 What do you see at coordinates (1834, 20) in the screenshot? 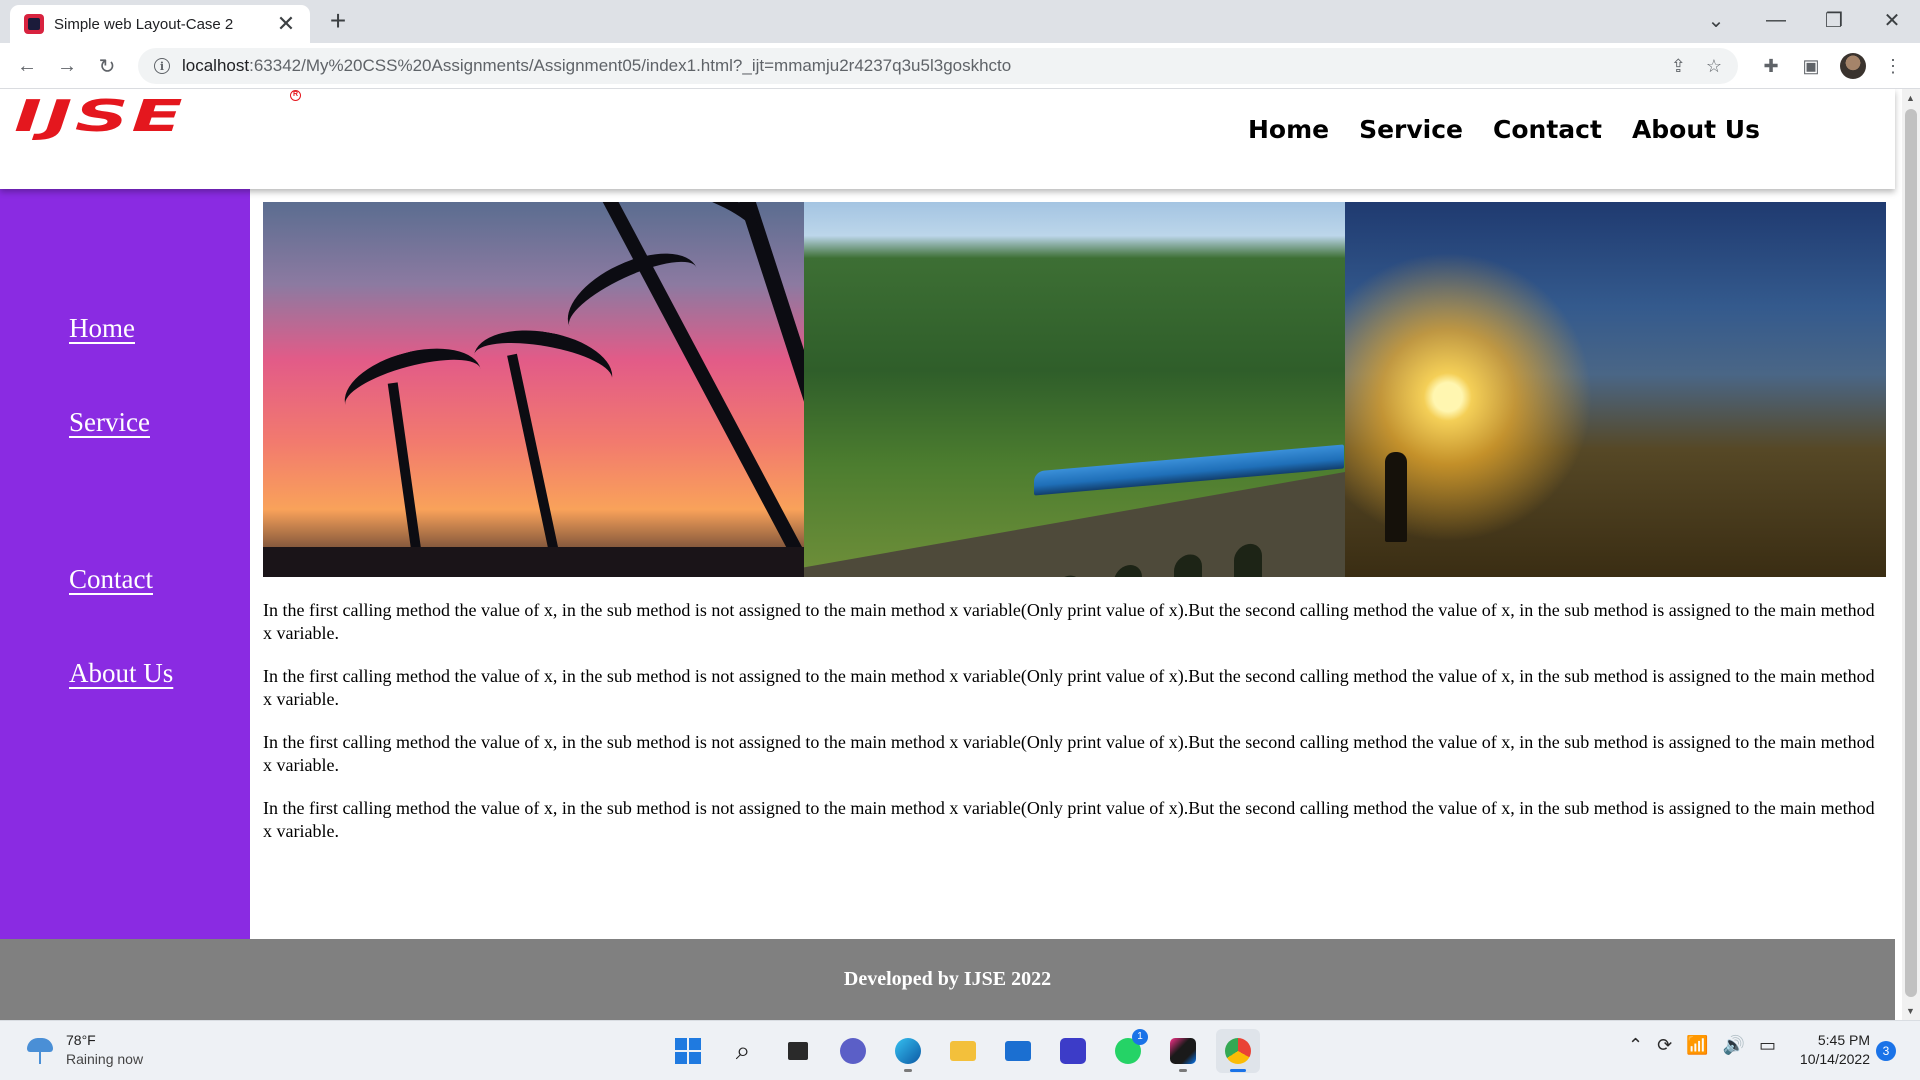
I see `restore-icon: ❐` at bounding box center [1834, 20].